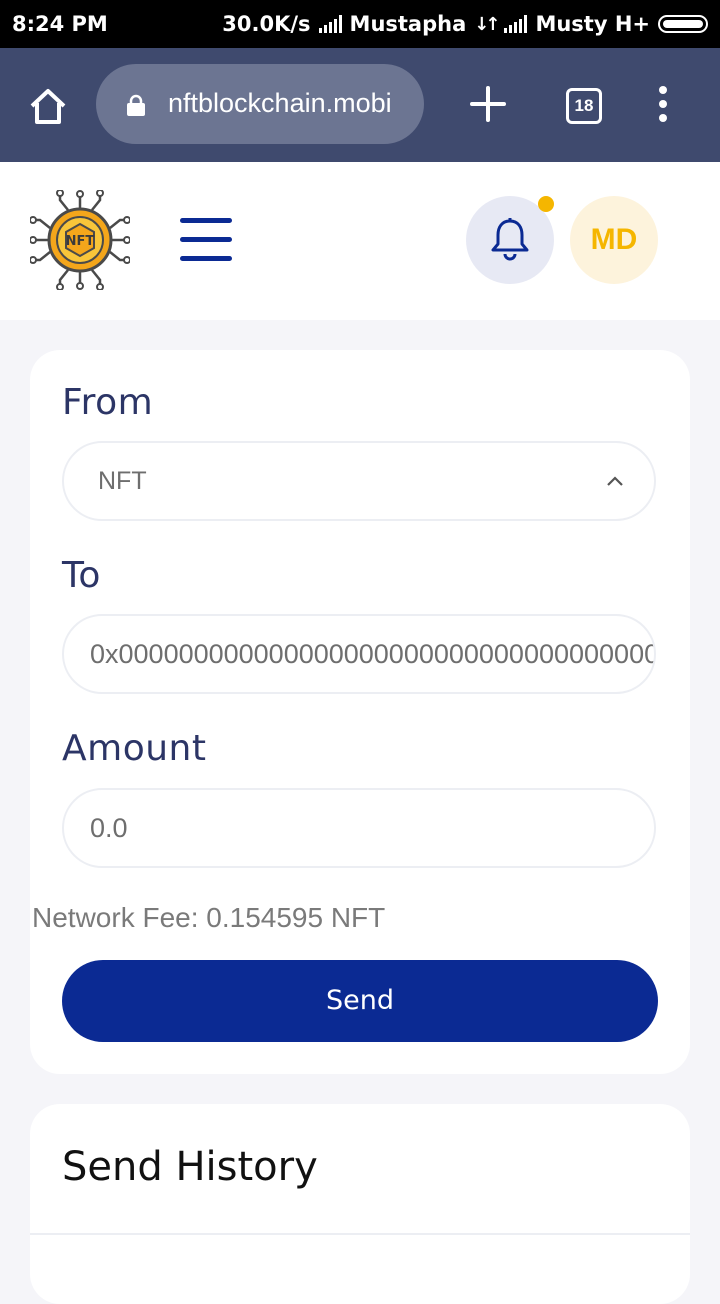  What do you see at coordinates (134, 748) in the screenshot?
I see `amount-label: Amount` at bounding box center [134, 748].